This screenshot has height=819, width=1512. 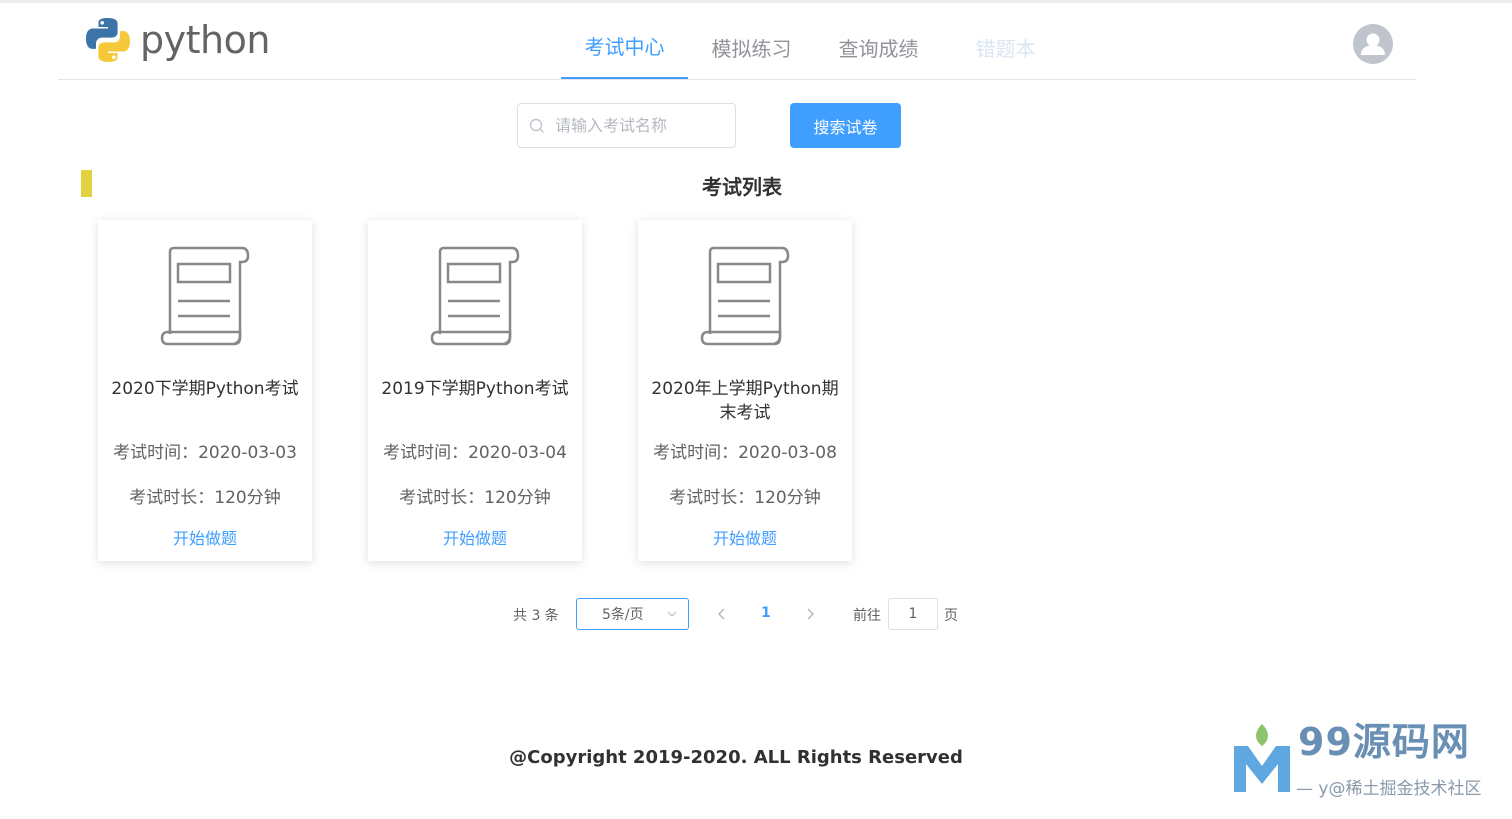 What do you see at coordinates (536, 125) in the screenshot?
I see `search-icon` at bounding box center [536, 125].